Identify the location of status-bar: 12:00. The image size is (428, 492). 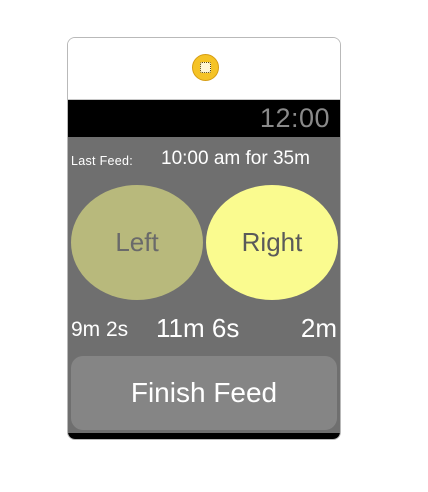
(204, 118).